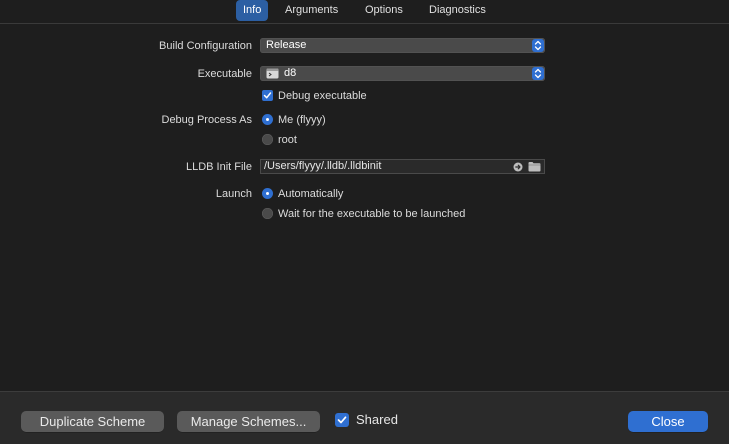 The height and width of the screenshot is (444, 729). Describe the element at coordinates (372, 214) in the screenshot. I see `radio-wait-for-launch-label: Wait for the executable to be launched` at that location.